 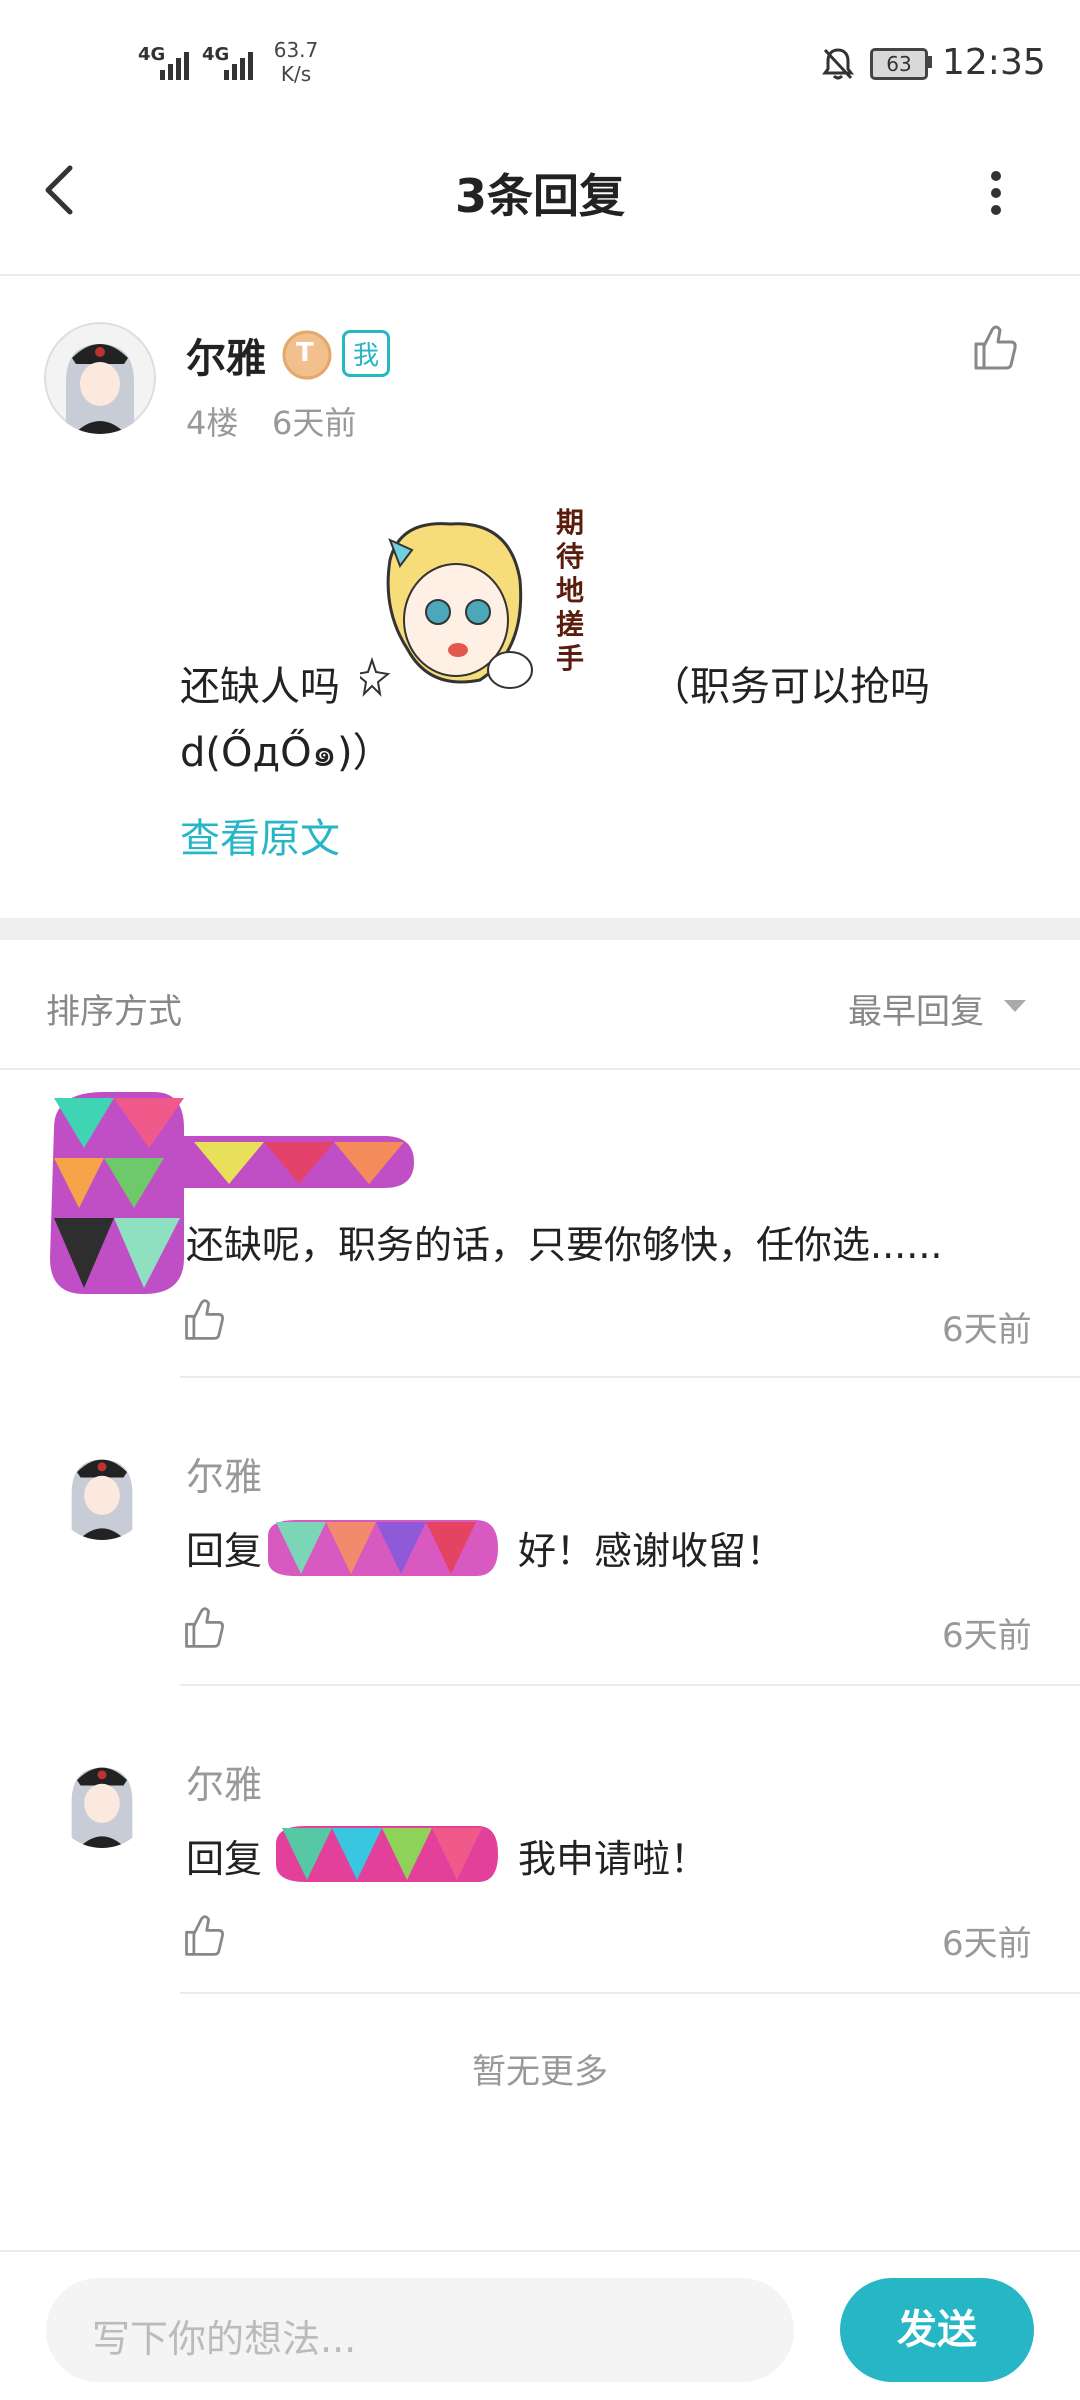 I want to click on header-divider, so click(x=540, y=275).